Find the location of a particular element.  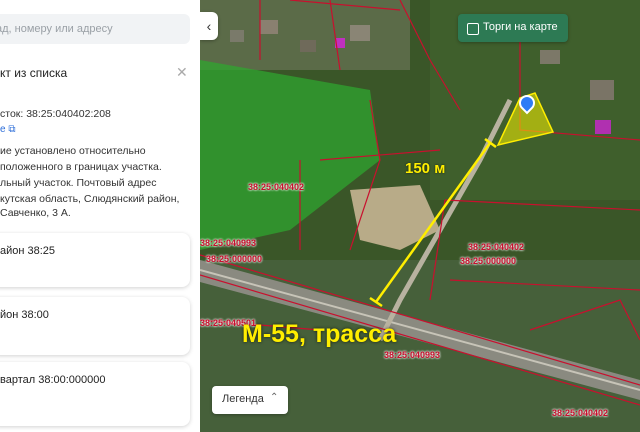

region-card: йон 38:00 is located at coordinates (95, 326).